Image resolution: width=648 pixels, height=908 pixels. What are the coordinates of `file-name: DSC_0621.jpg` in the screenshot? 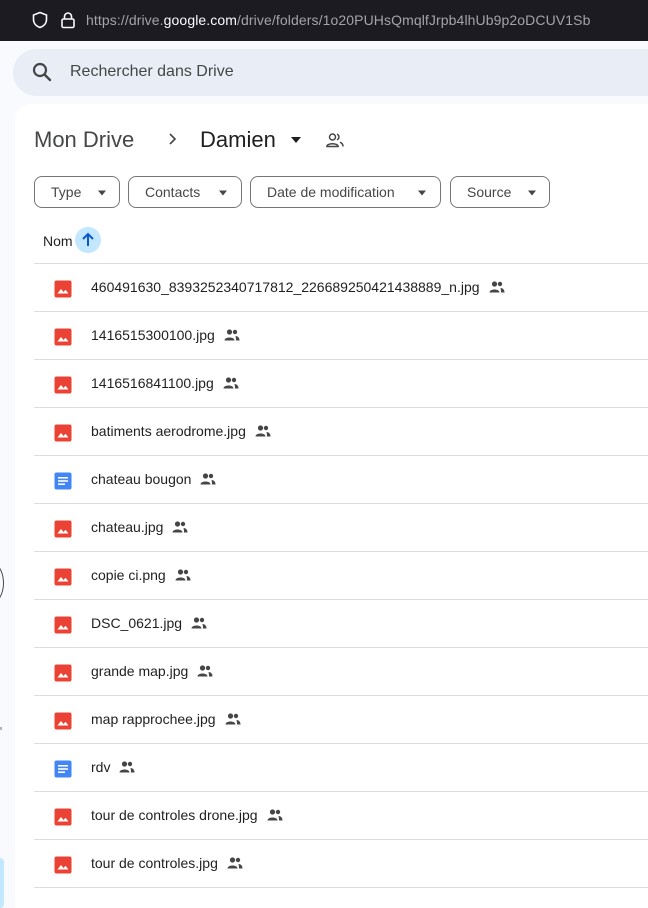 It's located at (137, 623).